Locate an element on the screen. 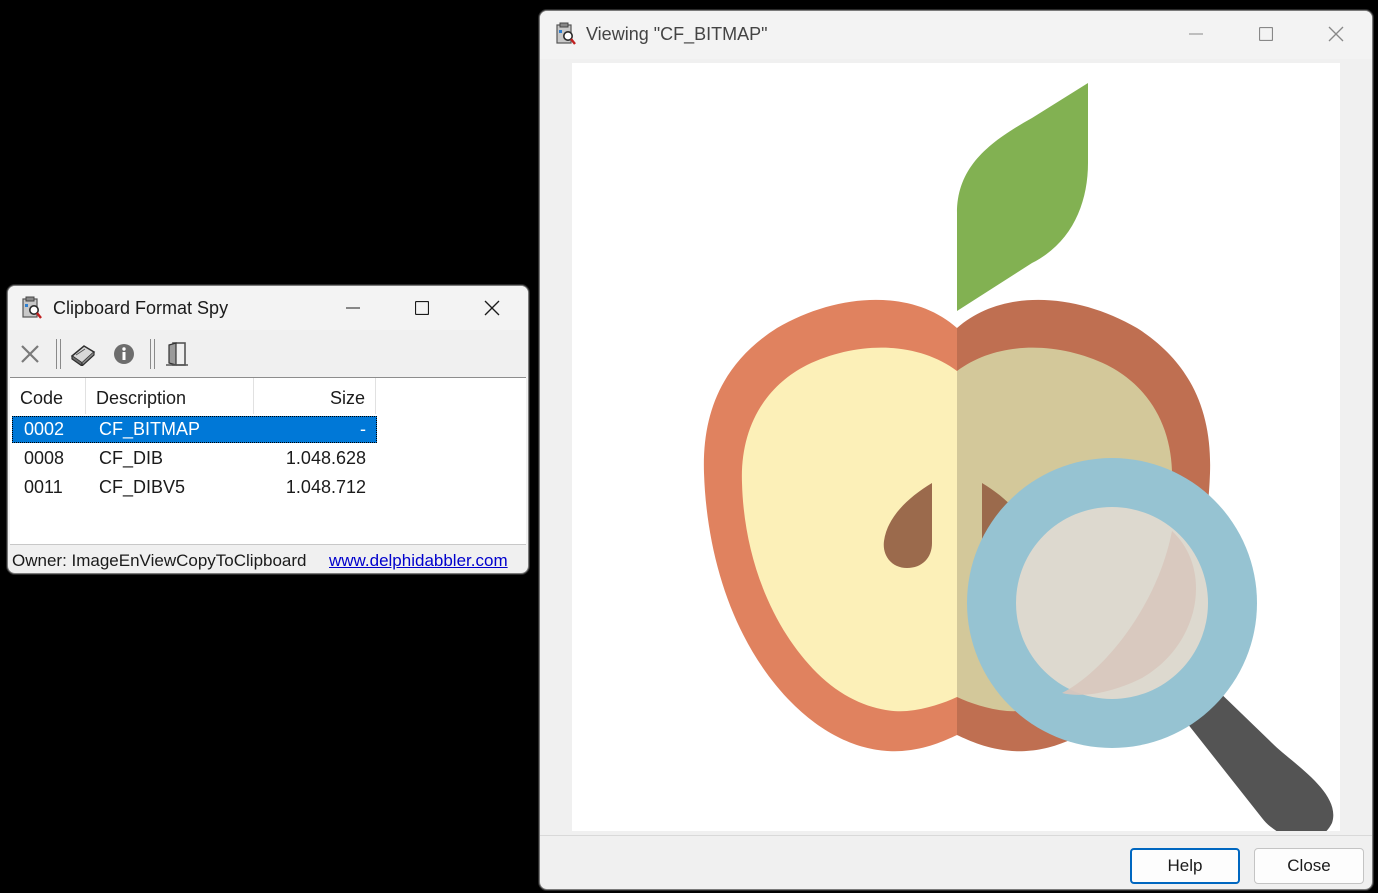  list-header: Code Description Size is located at coordinates (193, 396).